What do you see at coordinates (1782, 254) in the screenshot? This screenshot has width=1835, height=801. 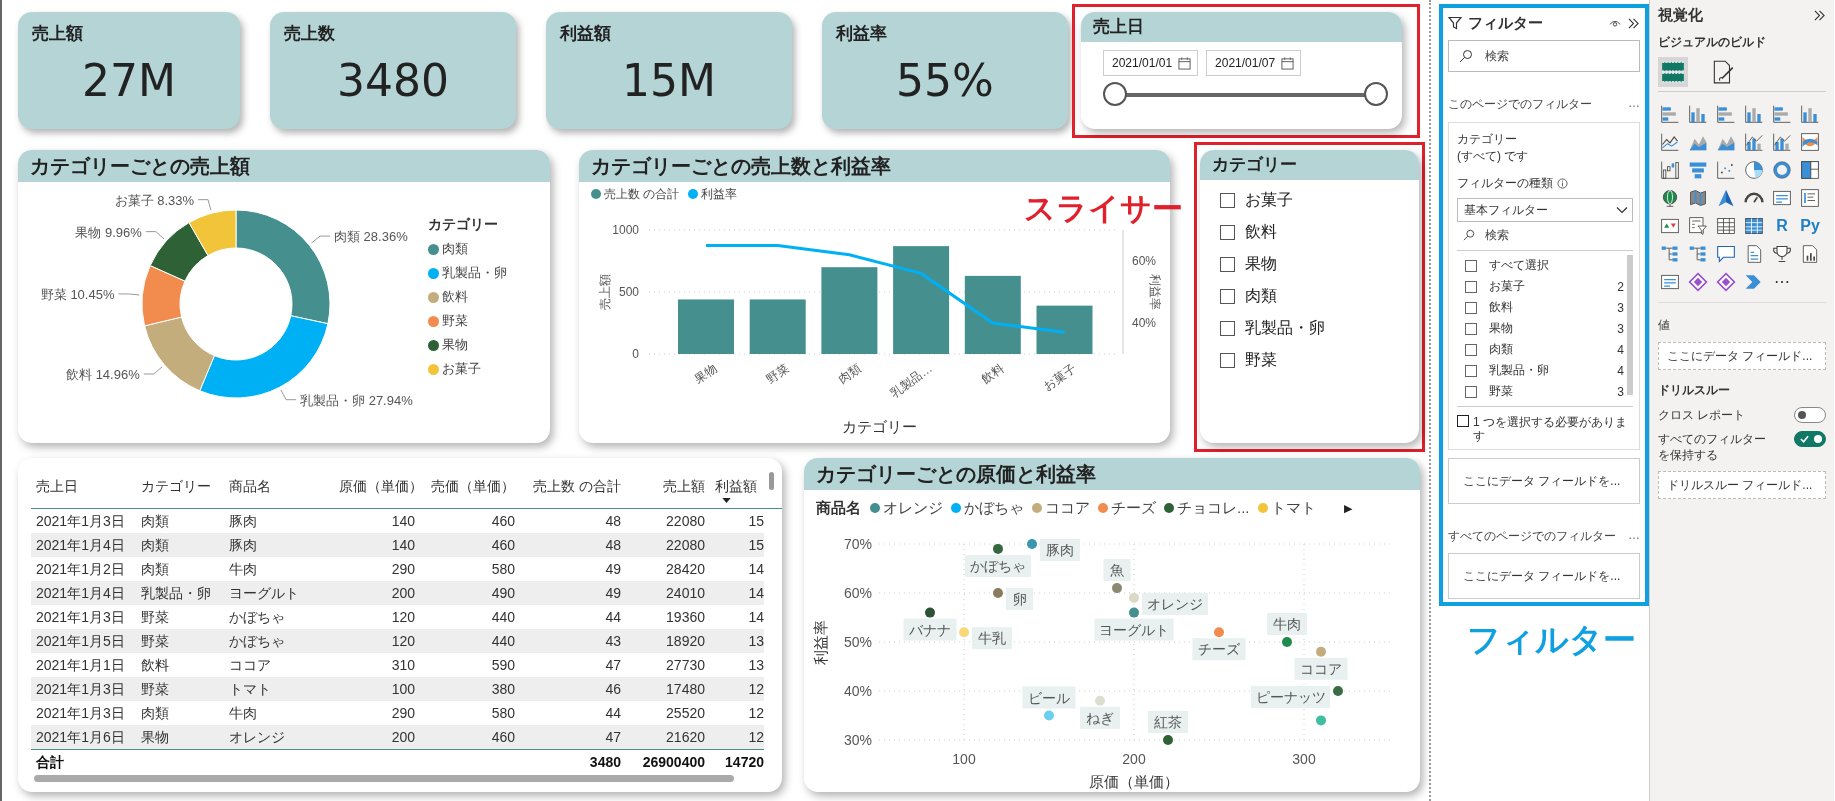 I see `trophy-icon` at bounding box center [1782, 254].